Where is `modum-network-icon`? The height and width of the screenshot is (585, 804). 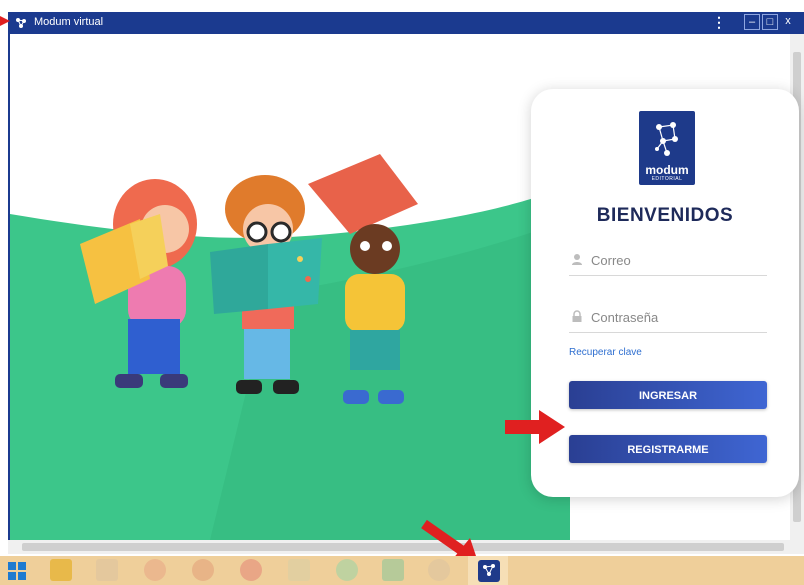
modum-network-icon is located at coordinates (666, 139).